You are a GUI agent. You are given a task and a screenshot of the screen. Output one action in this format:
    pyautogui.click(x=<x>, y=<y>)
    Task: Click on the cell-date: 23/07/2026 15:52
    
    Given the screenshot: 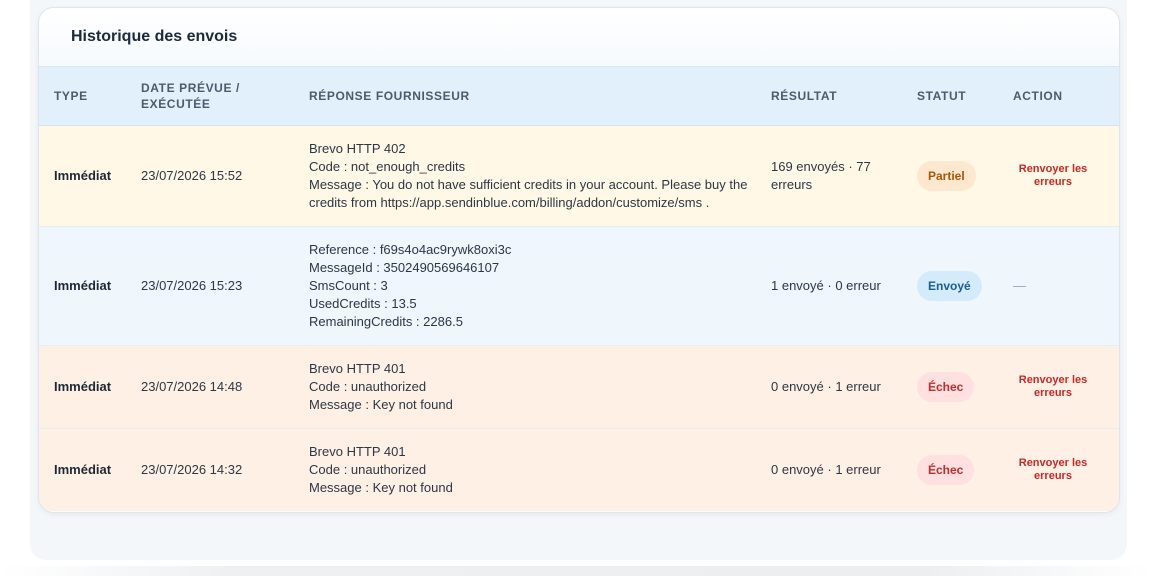 What is the action you would take?
    pyautogui.click(x=210, y=176)
    